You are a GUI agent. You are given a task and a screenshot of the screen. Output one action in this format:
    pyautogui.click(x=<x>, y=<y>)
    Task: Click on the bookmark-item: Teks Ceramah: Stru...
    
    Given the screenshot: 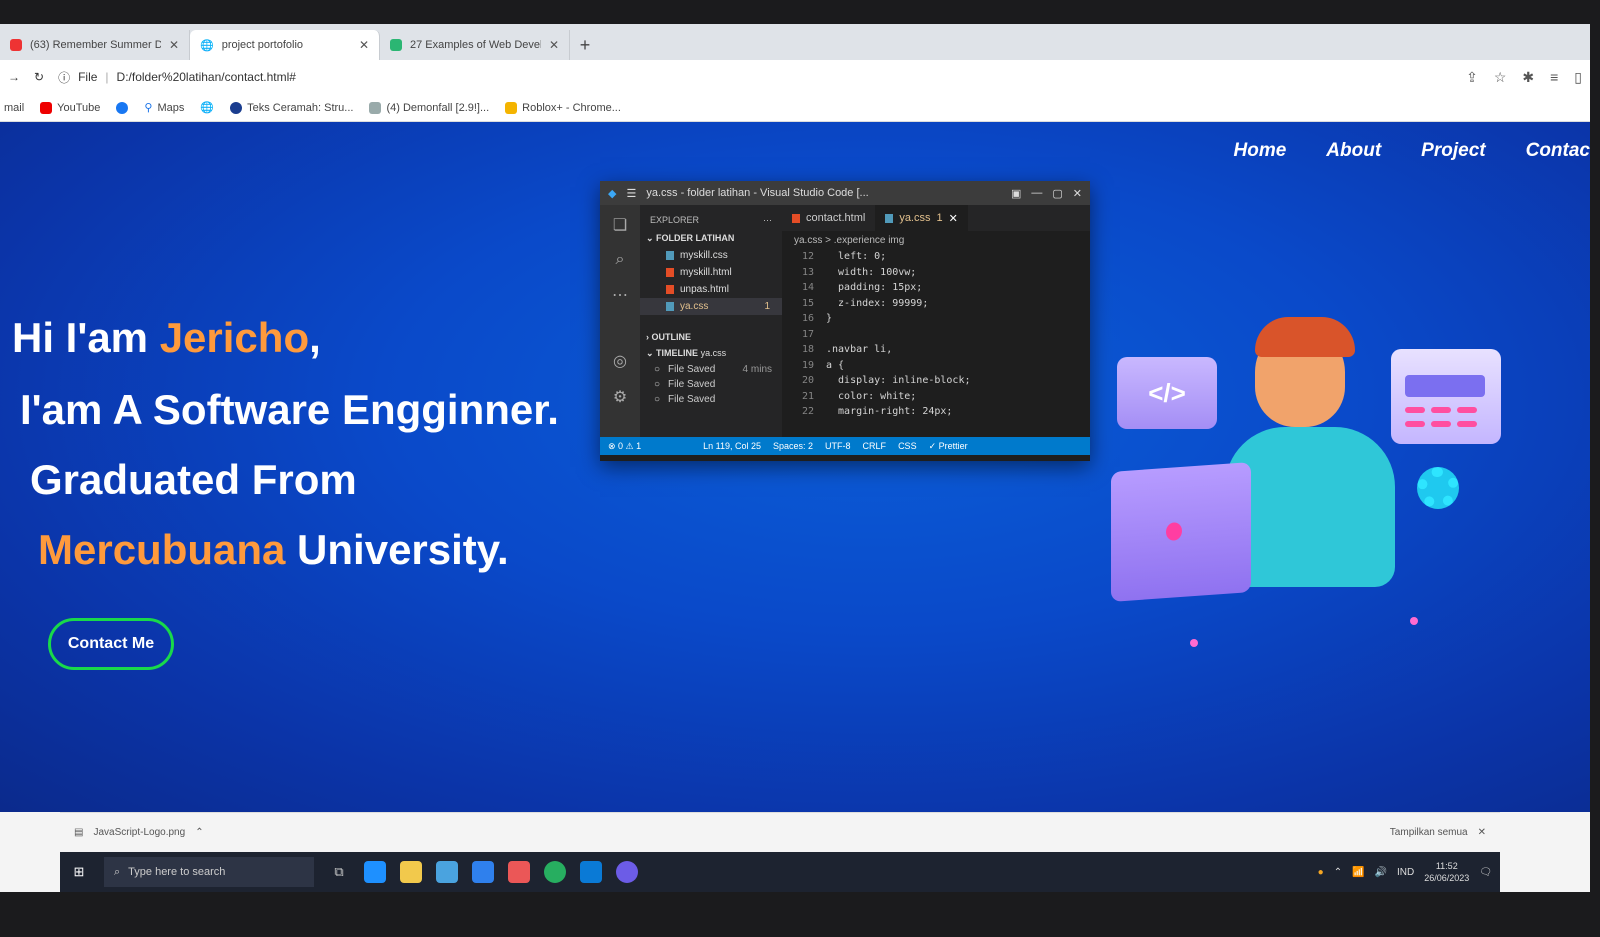 What is the action you would take?
    pyautogui.click(x=291, y=107)
    